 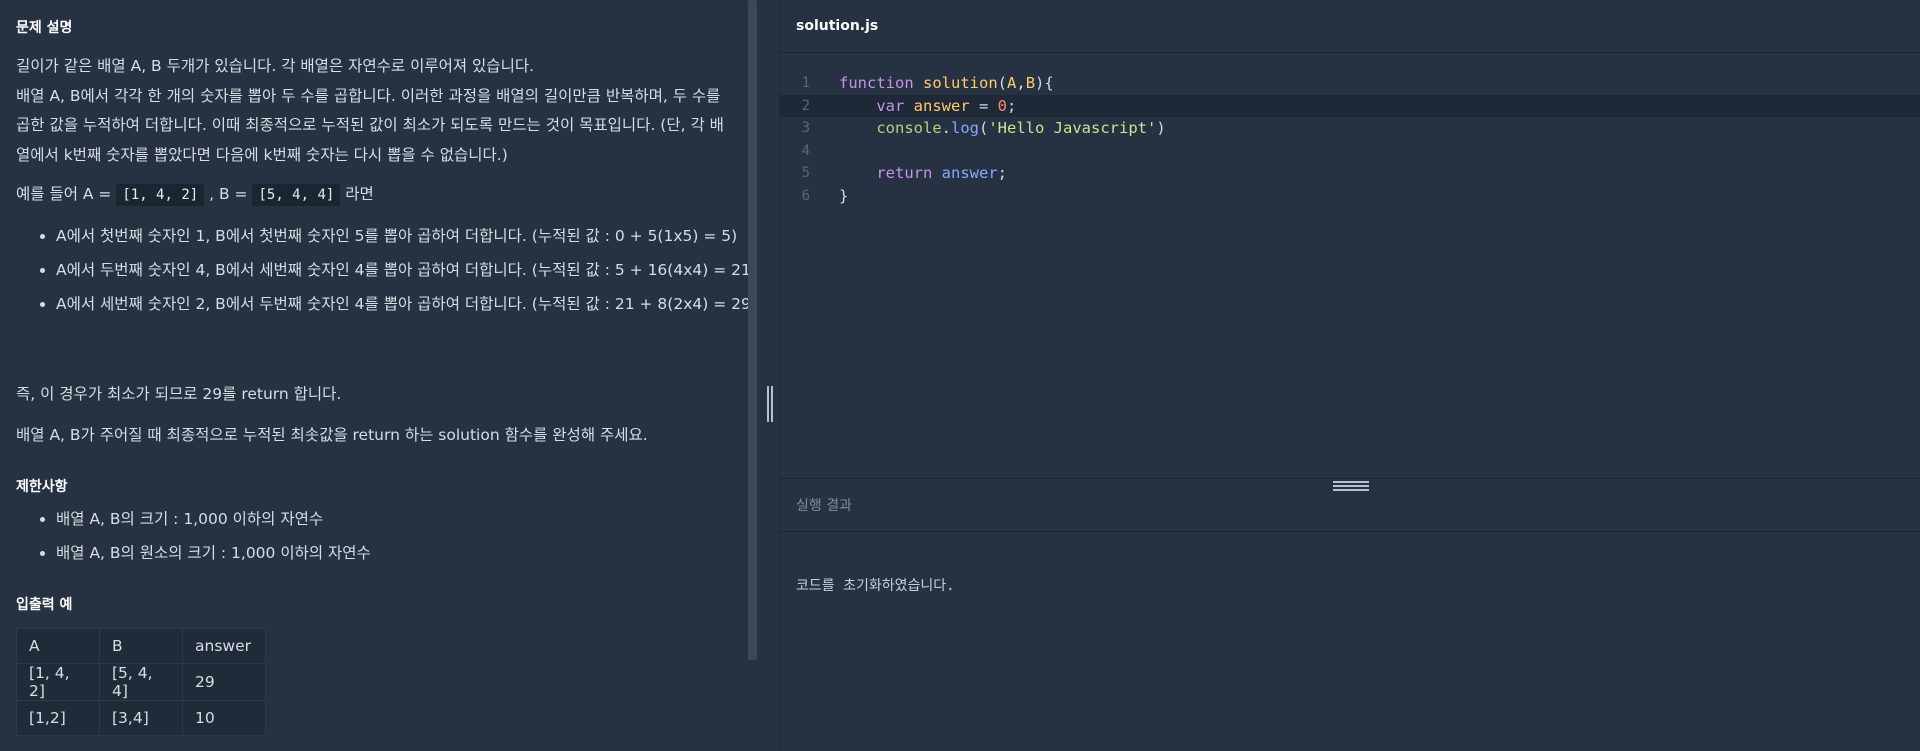 I want to click on list-item: 배열 A, B의 크기 : 1,000 이하의 자연수, so click(x=411, y=519).